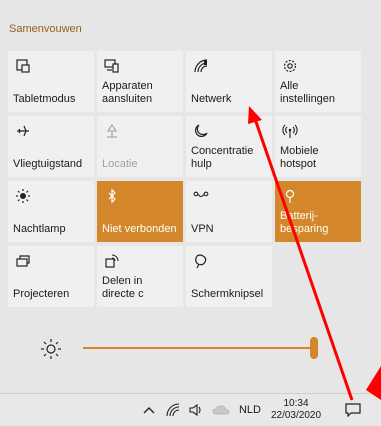 Image resolution: width=381 pixels, height=426 pixels. What do you see at coordinates (211, 99) in the screenshot?
I see `tile-label: Netwerk` at bounding box center [211, 99].